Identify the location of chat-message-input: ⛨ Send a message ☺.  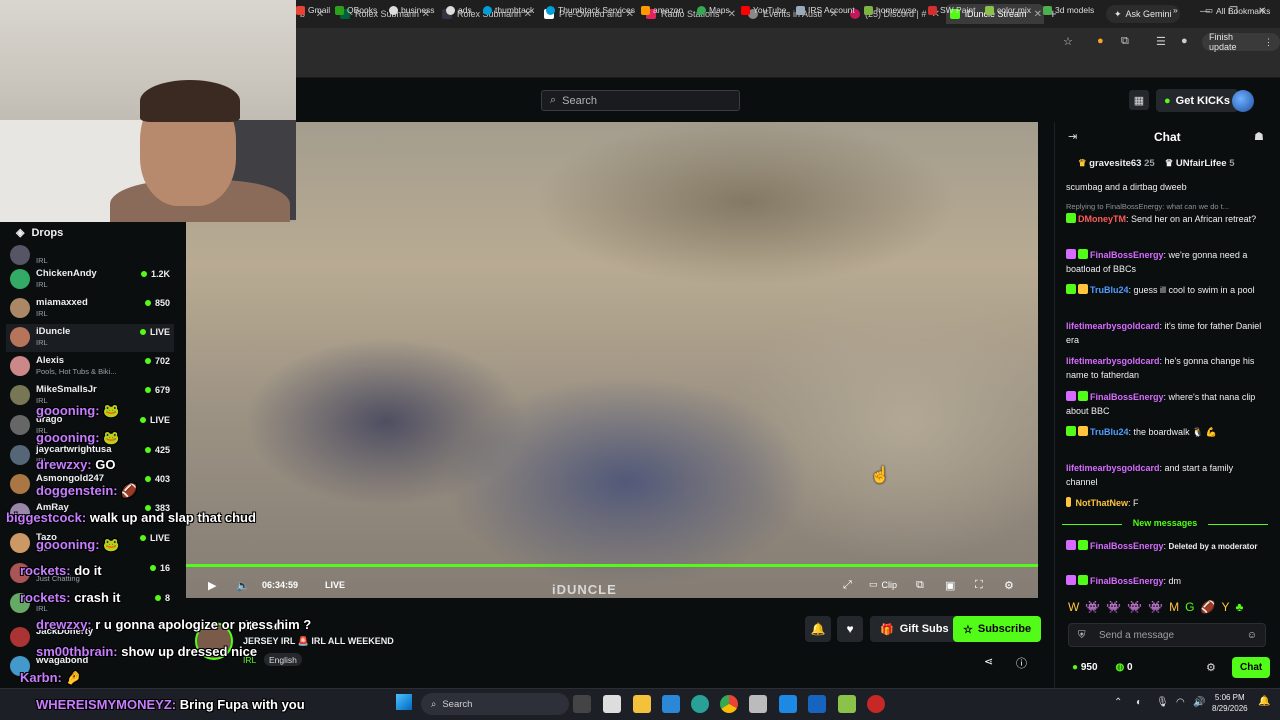
(1167, 635).